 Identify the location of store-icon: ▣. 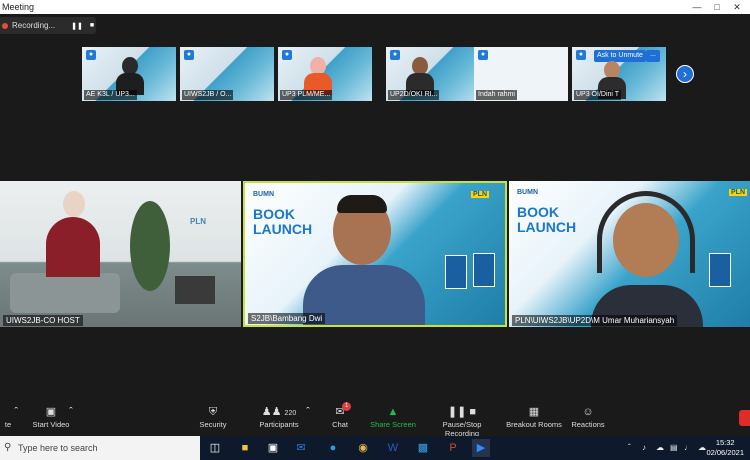
(273, 448).